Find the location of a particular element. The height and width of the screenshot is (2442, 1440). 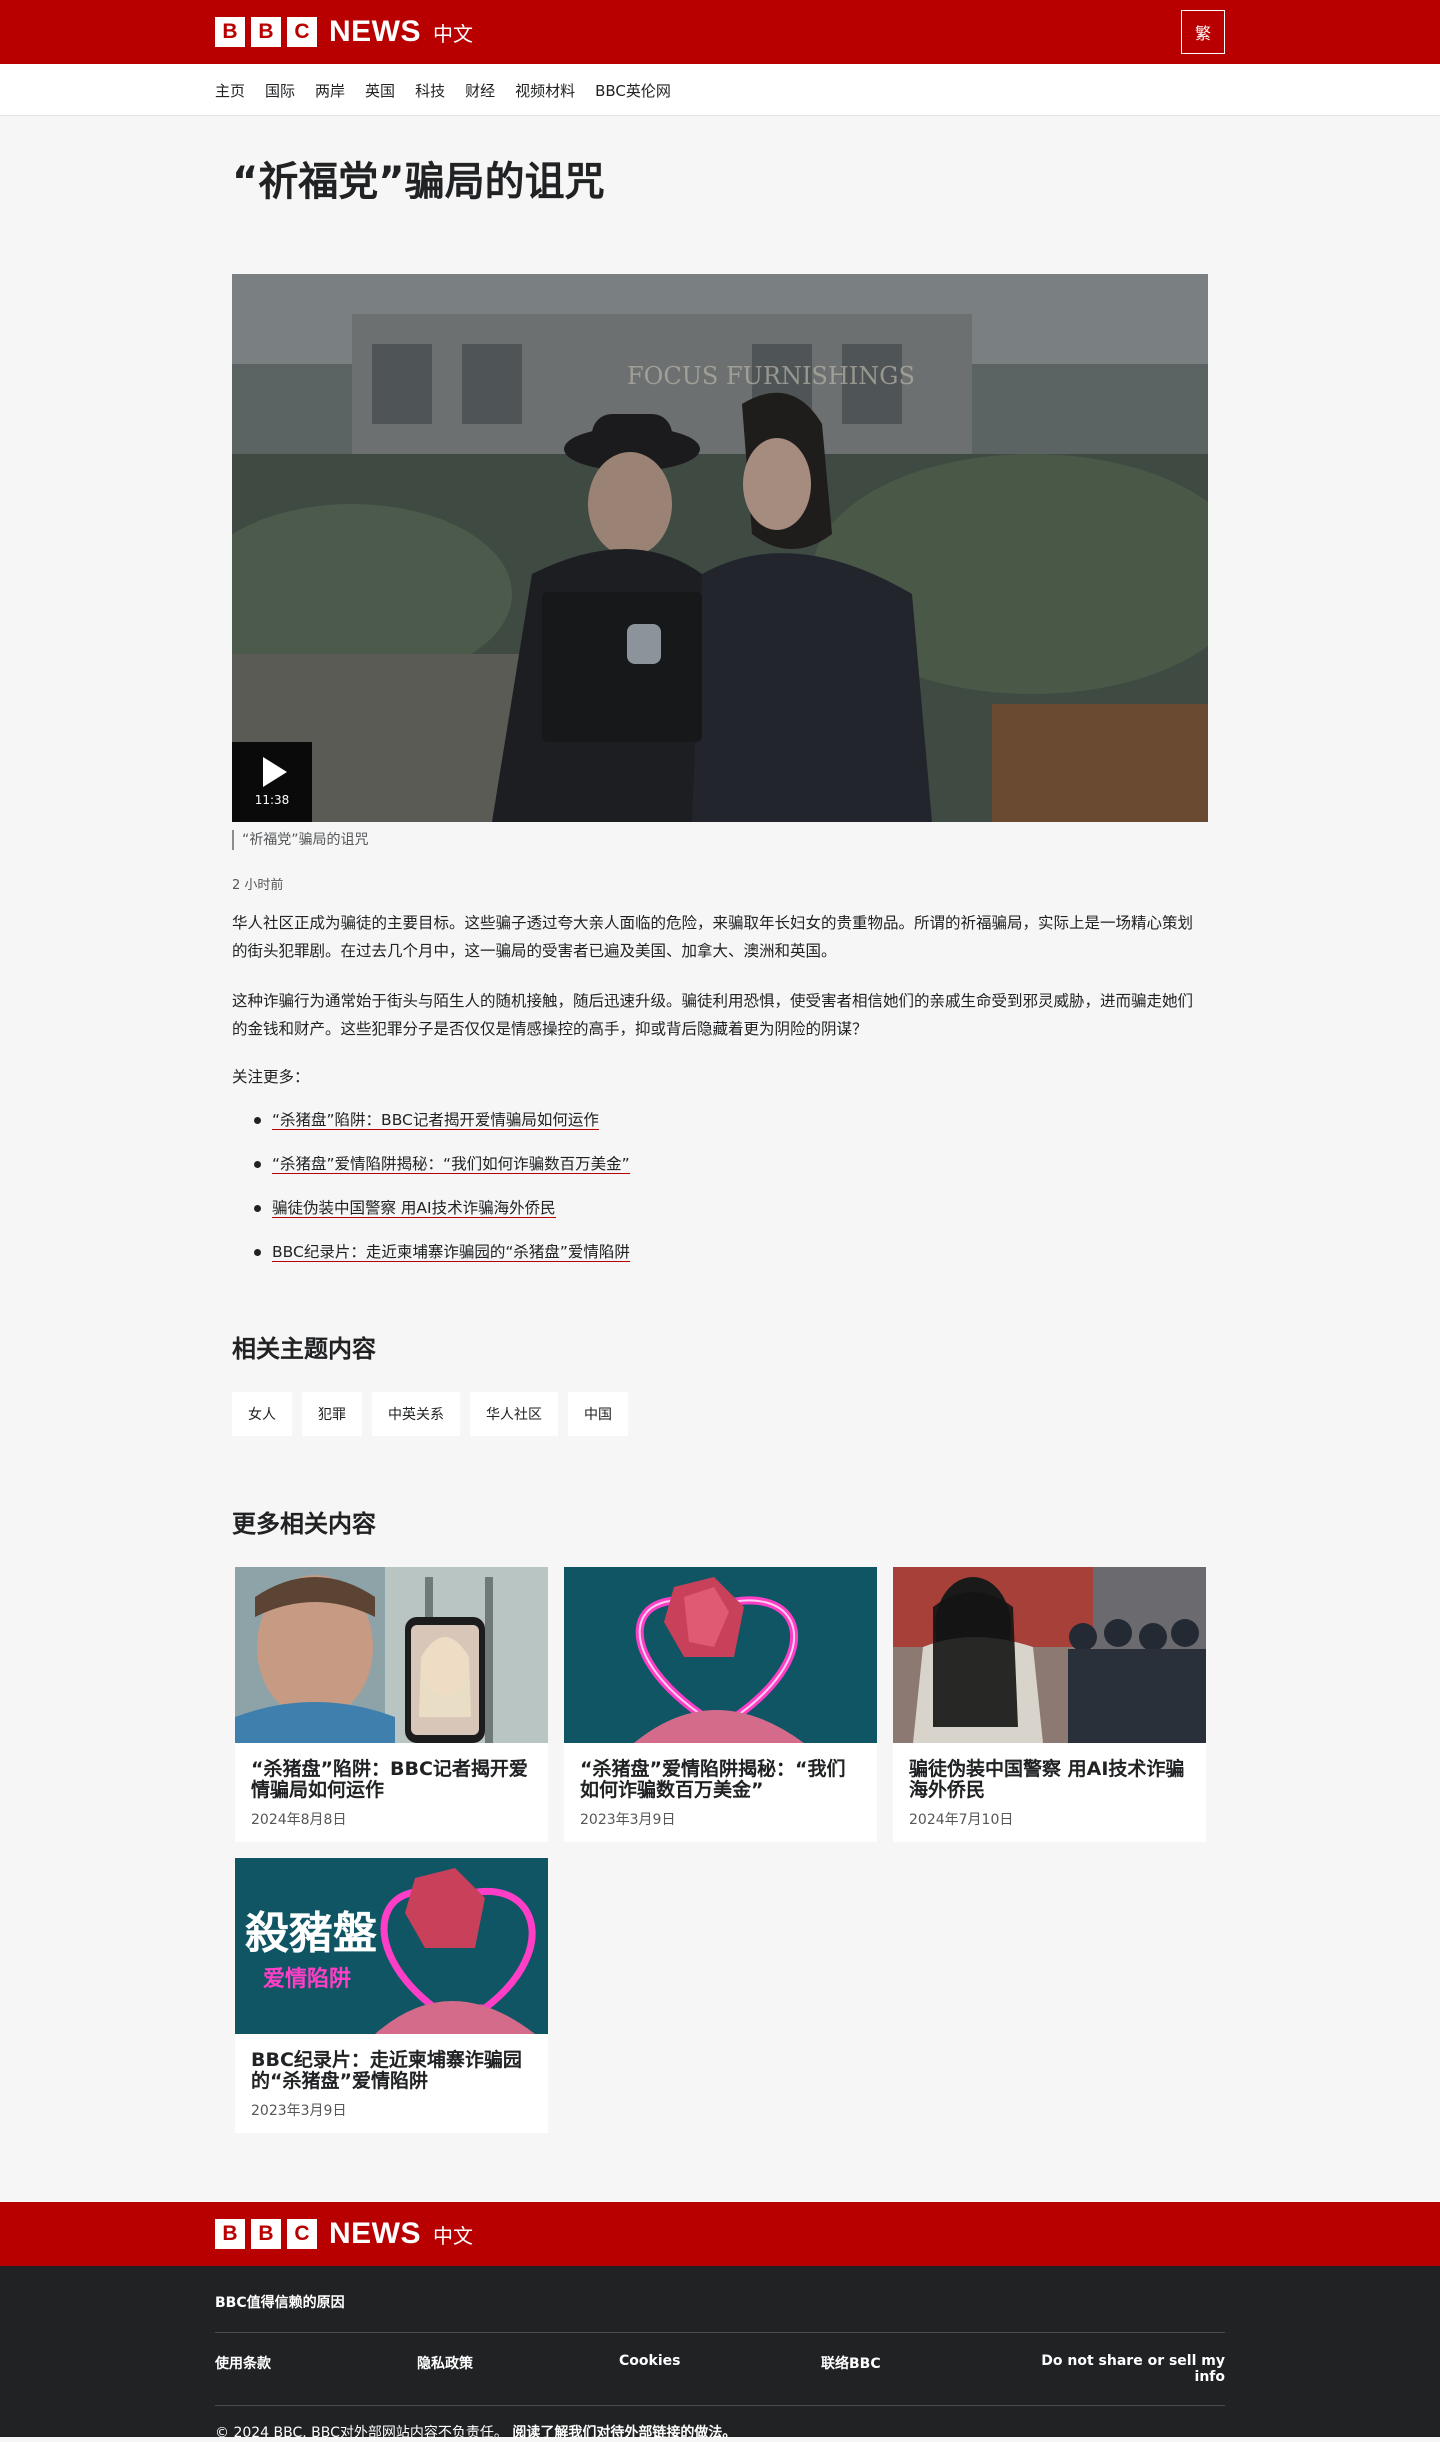

nav-item-business: 财经 is located at coordinates (480, 90).